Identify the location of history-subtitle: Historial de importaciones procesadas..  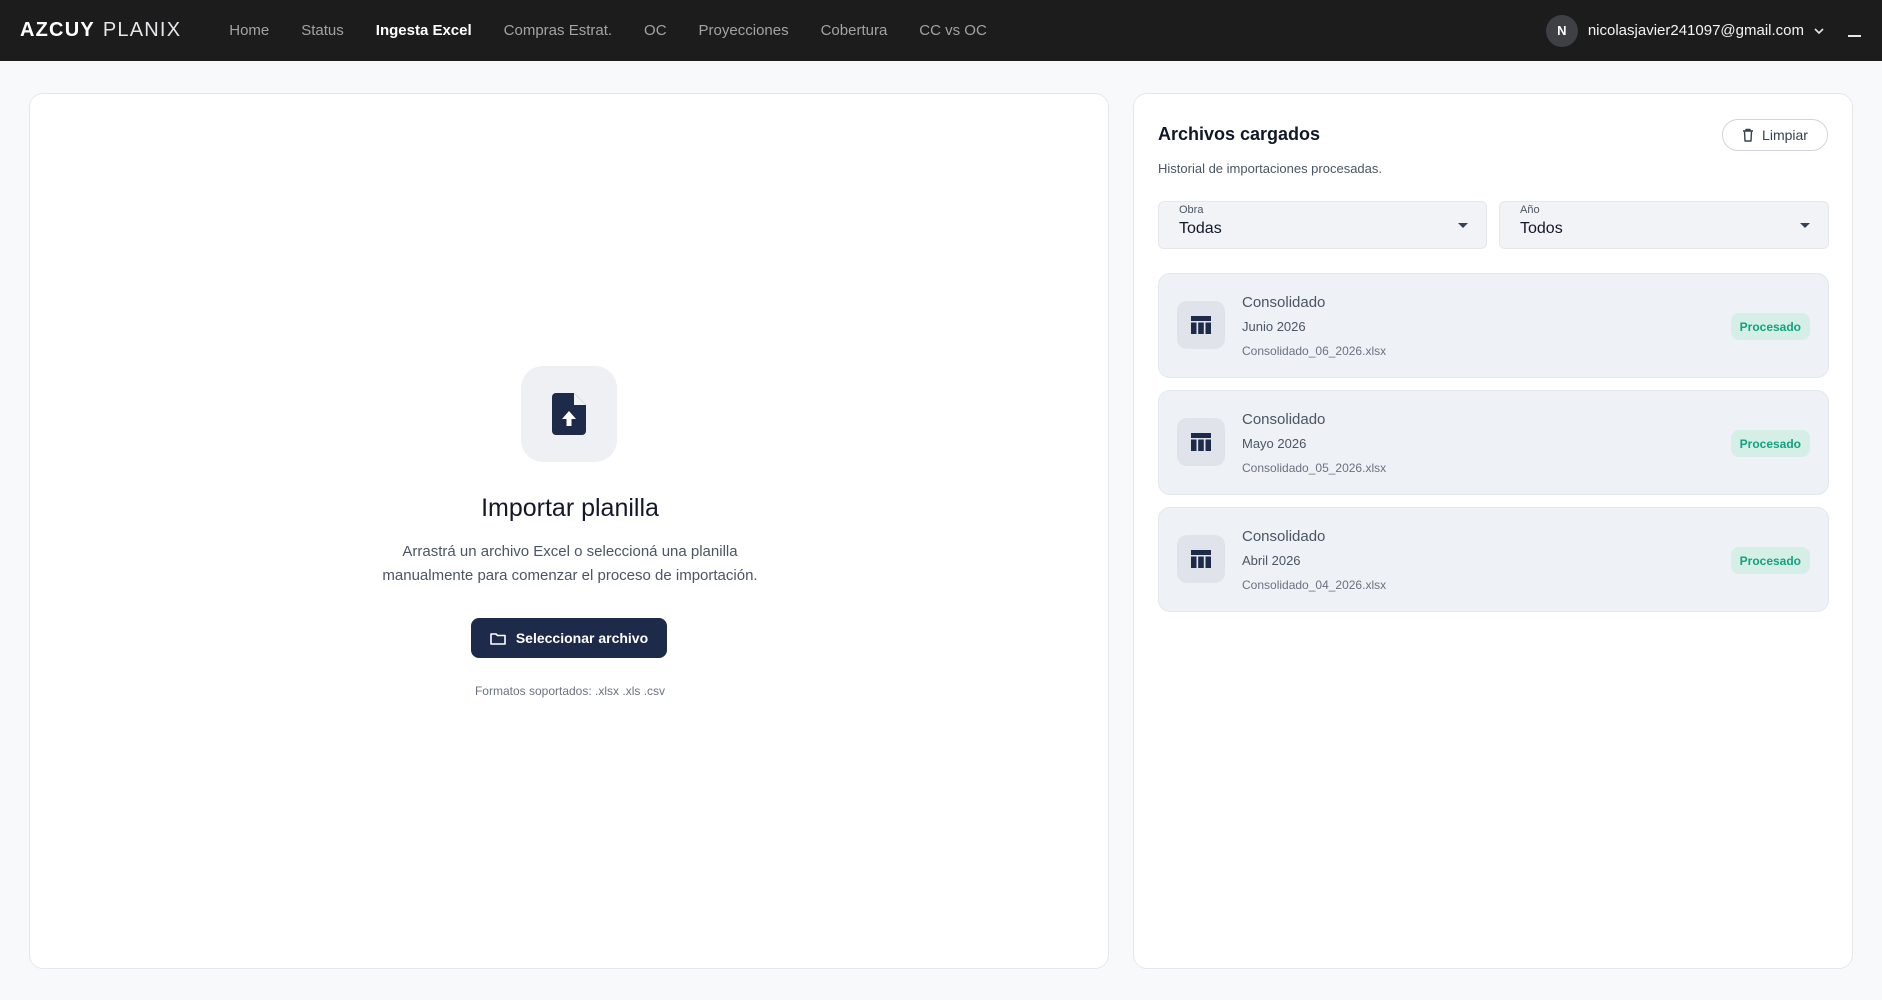
(1270, 168).